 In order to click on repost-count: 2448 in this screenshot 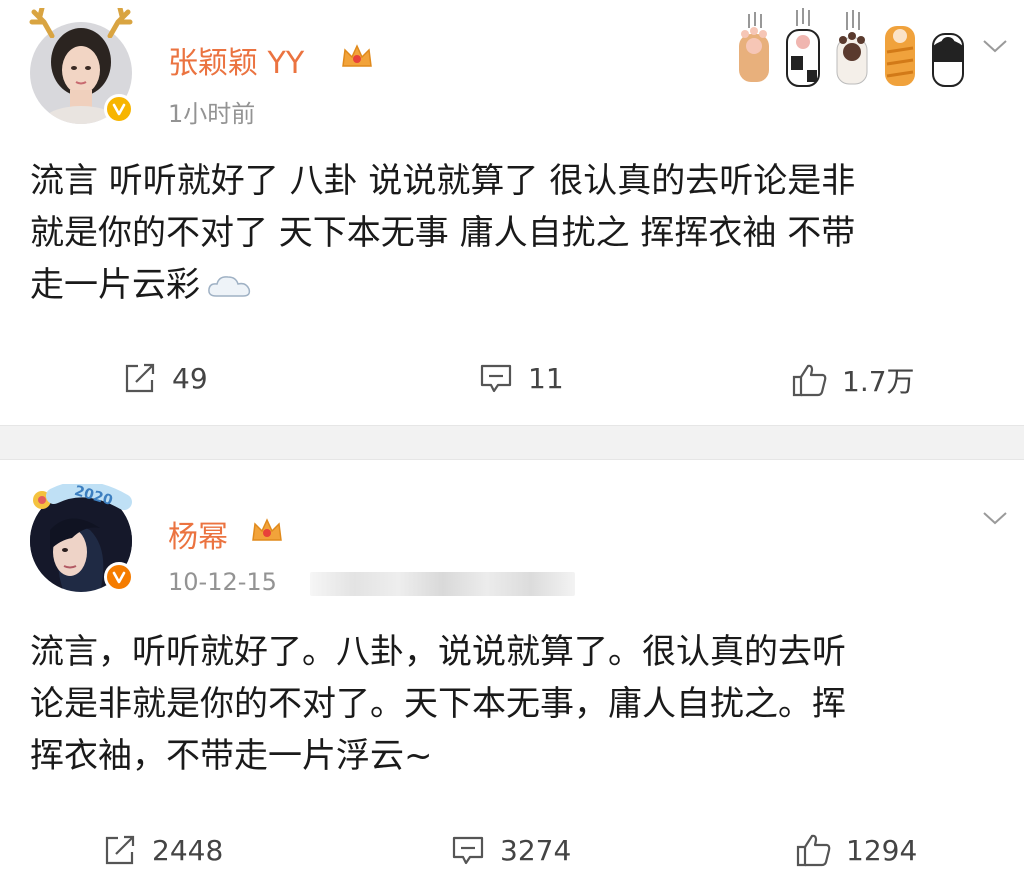, I will do `click(188, 850)`.